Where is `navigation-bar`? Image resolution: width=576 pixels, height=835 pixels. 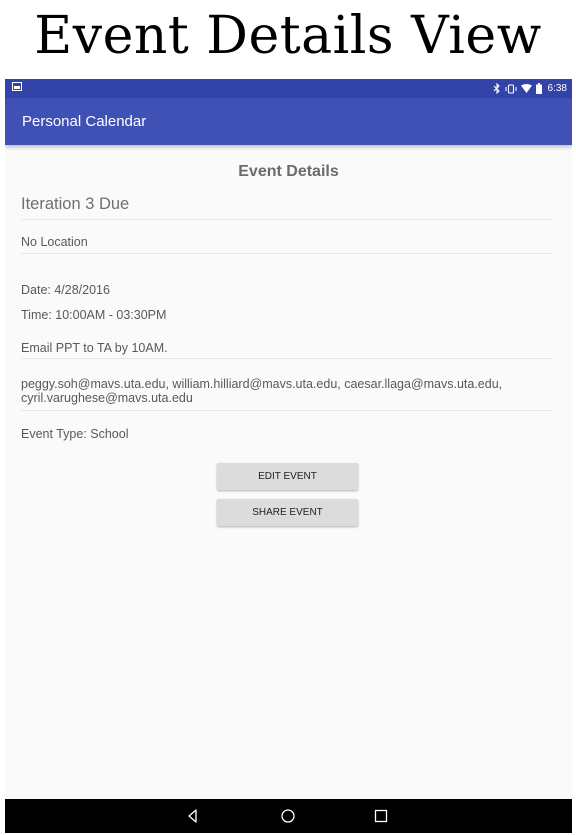 navigation-bar is located at coordinates (288, 816).